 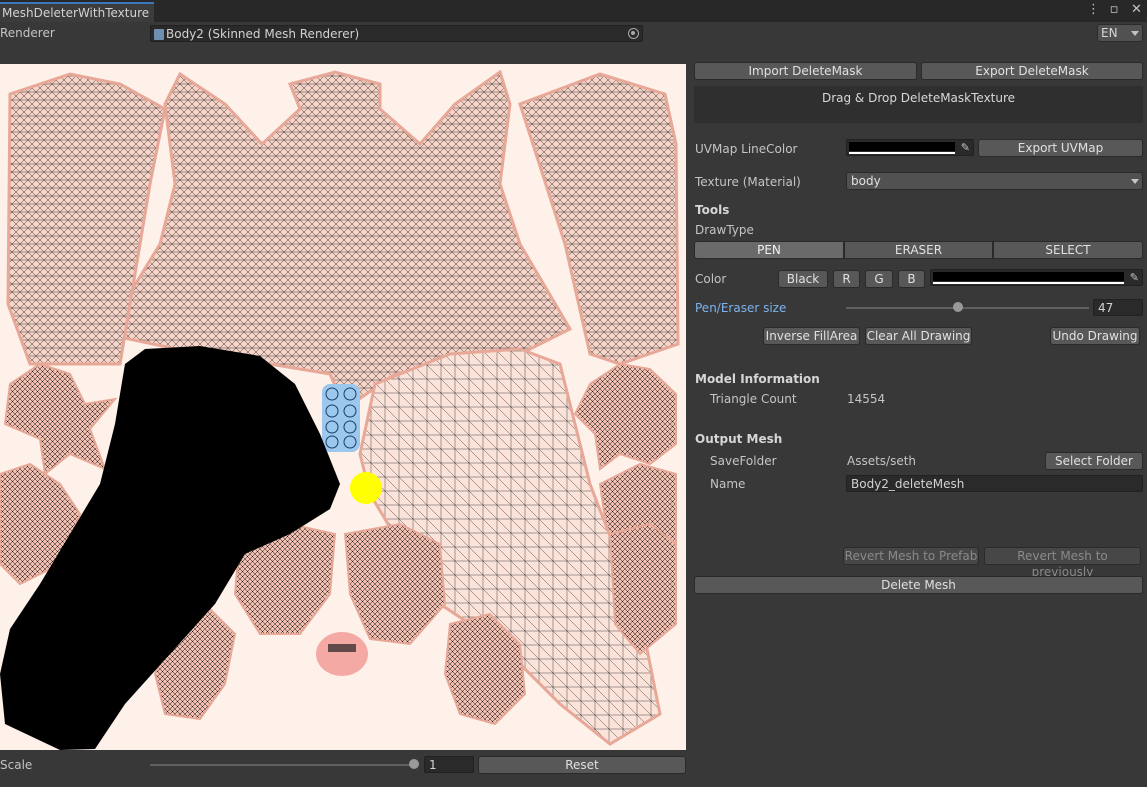 I want to click on drawtype-select-button: SELECT, so click(x=1068, y=250).